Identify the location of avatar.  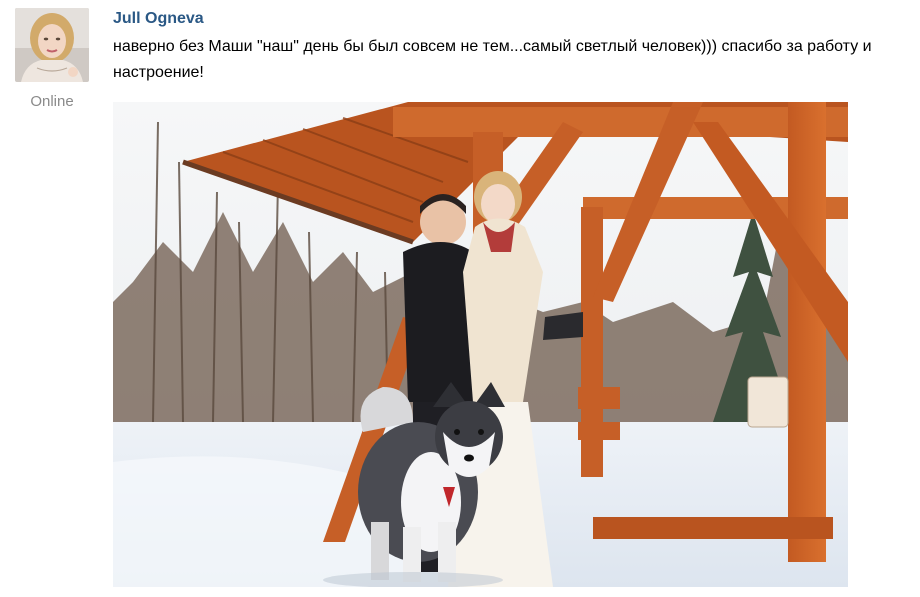
(52, 45).